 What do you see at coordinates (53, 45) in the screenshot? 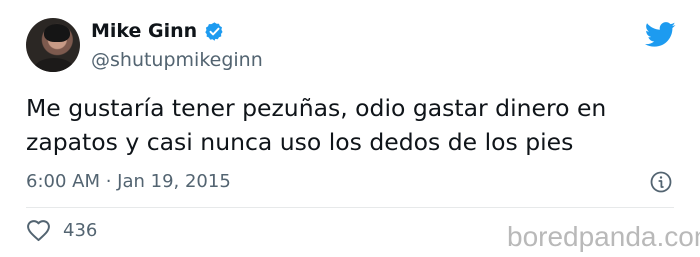
I see `avatar` at bounding box center [53, 45].